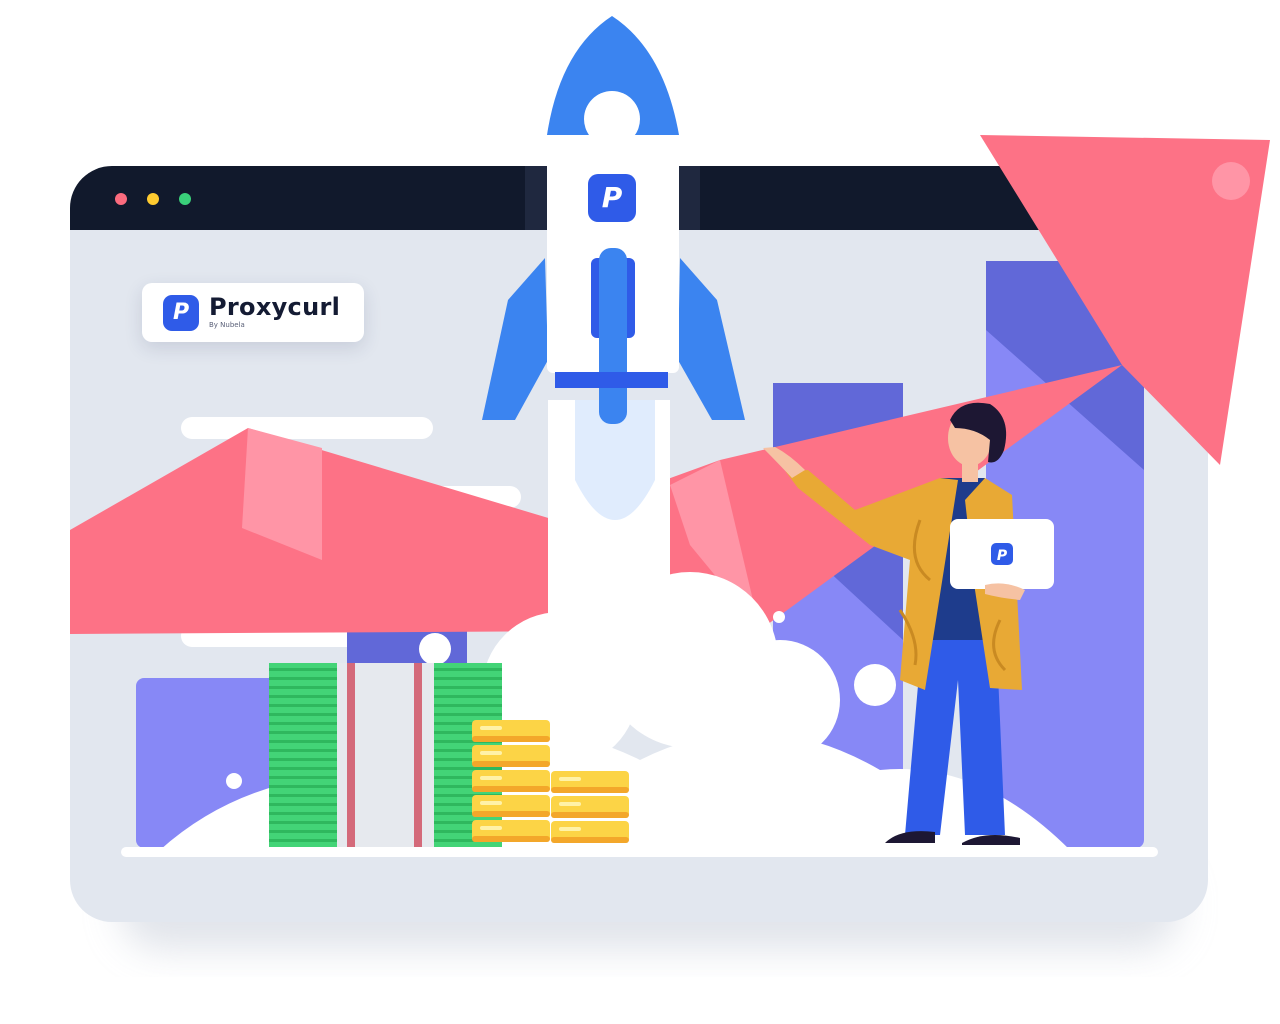 This screenshot has width=1280, height=1024. I want to click on brand-card: P Proxycurl By Nubela, so click(253, 312).